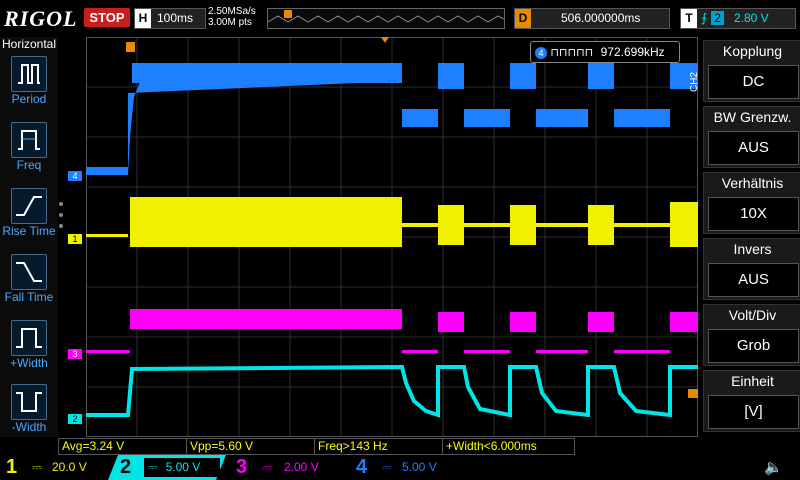 This screenshot has width=800, height=480. Describe the element at coordinates (385, 40) in the screenshot. I see `center-time-marker-icon` at that location.